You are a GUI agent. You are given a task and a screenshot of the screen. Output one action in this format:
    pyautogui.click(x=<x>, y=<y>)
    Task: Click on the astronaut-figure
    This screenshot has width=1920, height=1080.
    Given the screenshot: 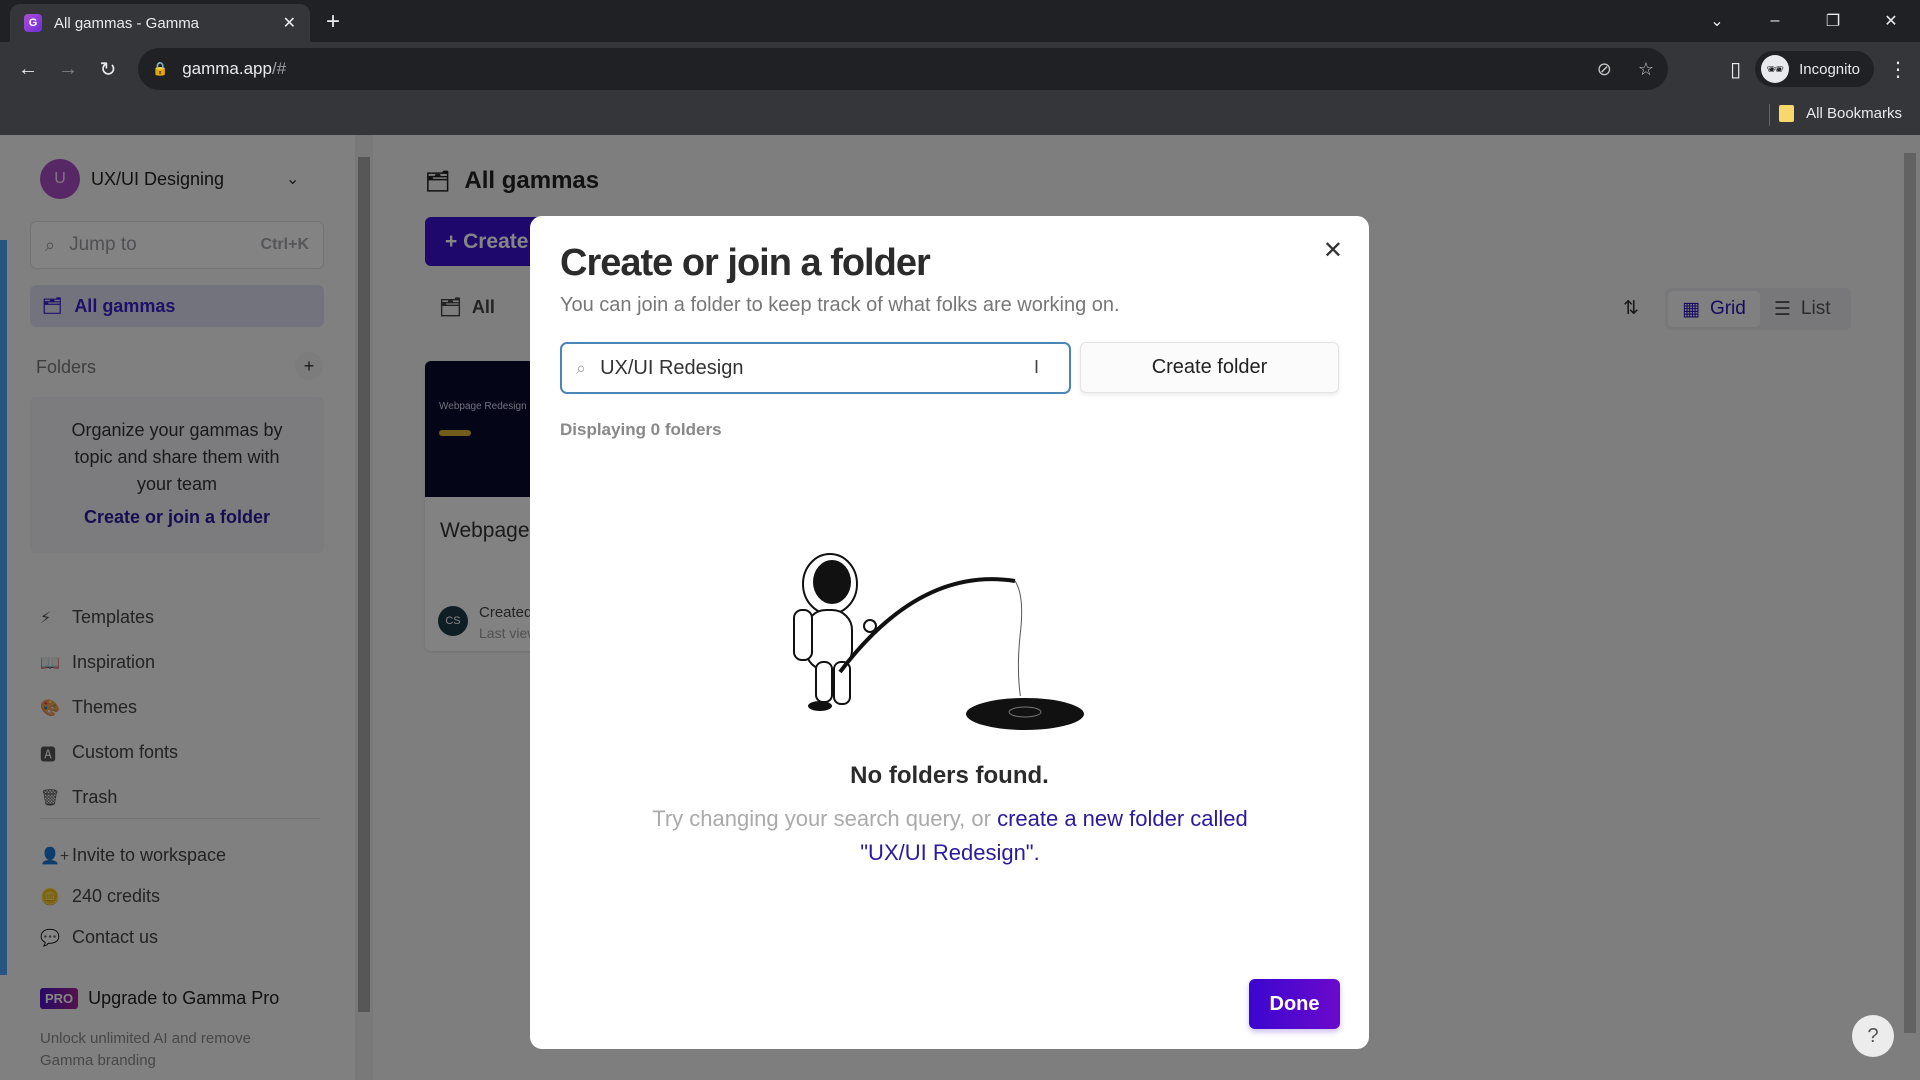 What is the action you would take?
    pyautogui.click(x=835, y=632)
    